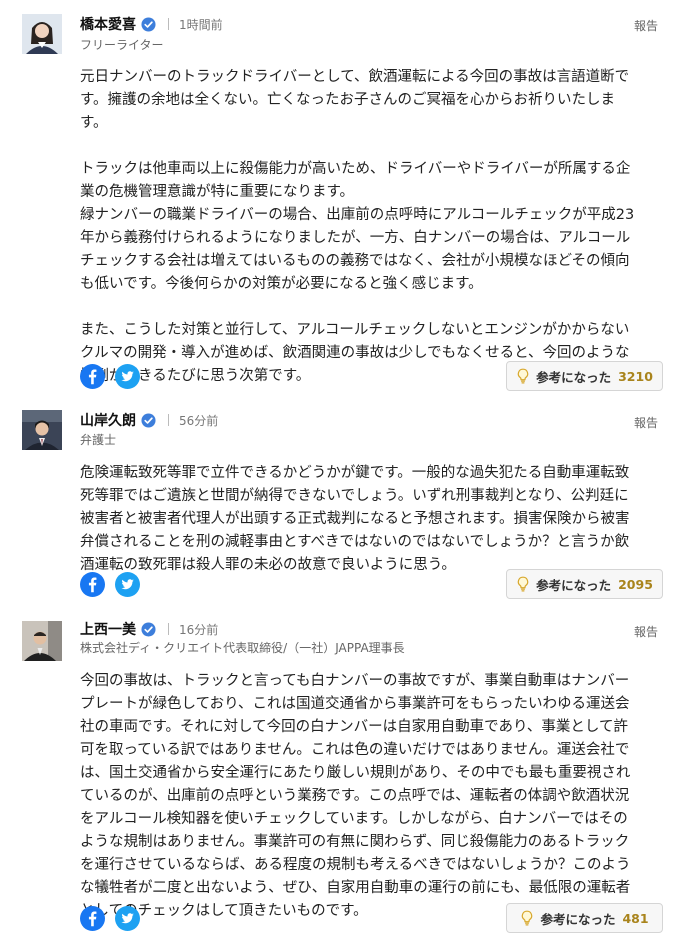 This screenshot has width=689, height=949. What do you see at coordinates (108, 629) in the screenshot?
I see `author-name: 上西一美` at bounding box center [108, 629].